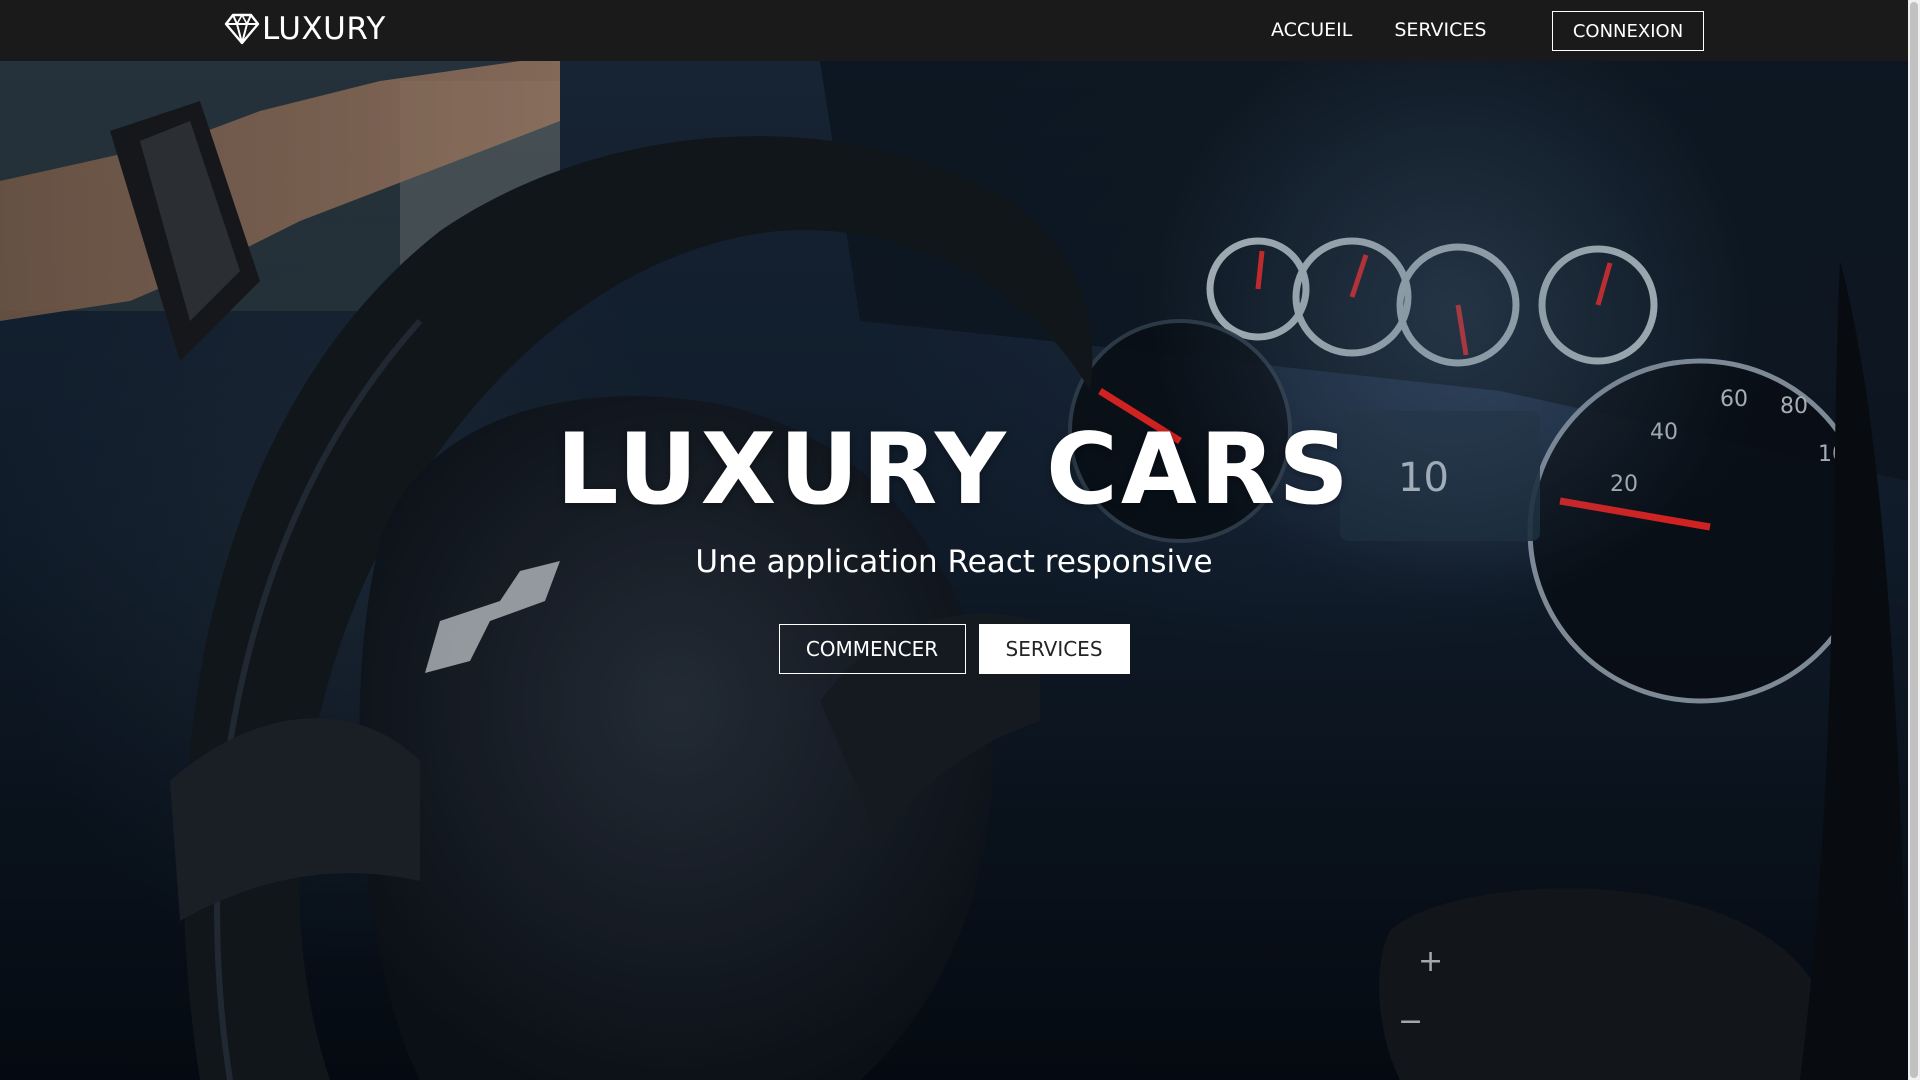 The height and width of the screenshot is (1080, 1920). What do you see at coordinates (242, 29) in the screenshot?
I see `diamond-icon` at bounding box center [242, 29].